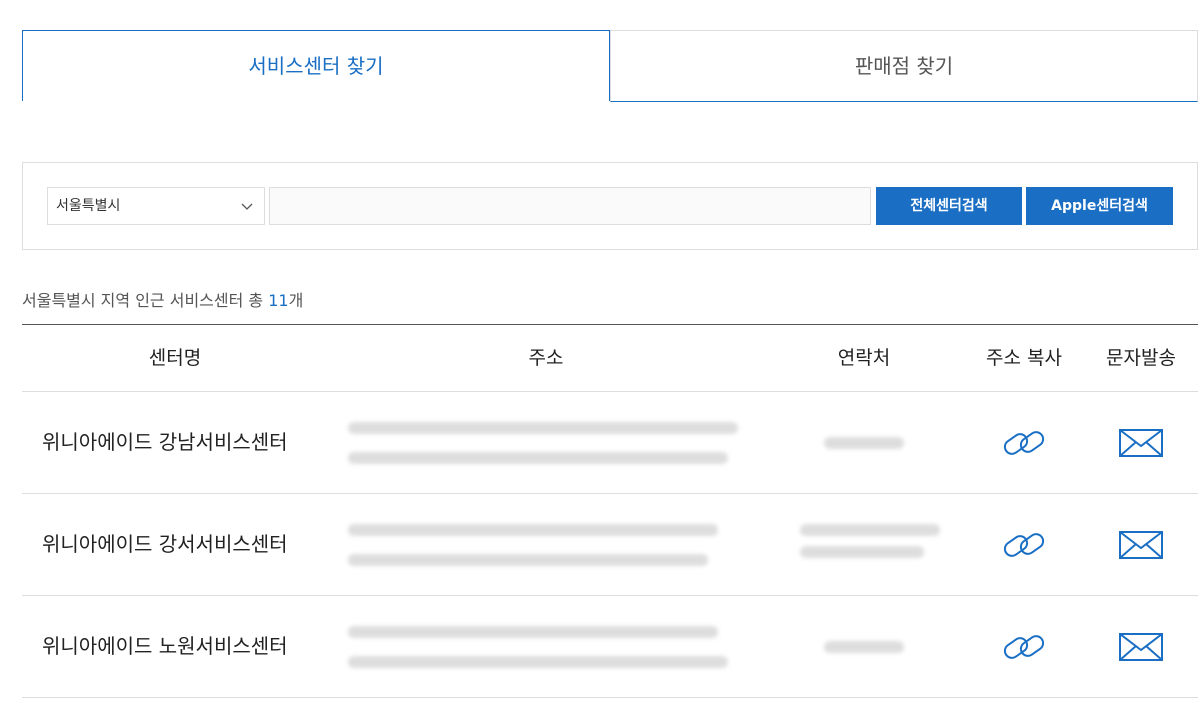 The image size is (1204, 714). Describe the element at coordinates (88, 206) in the screenshot. I see `region-select-value: 서울특별시` at that location.